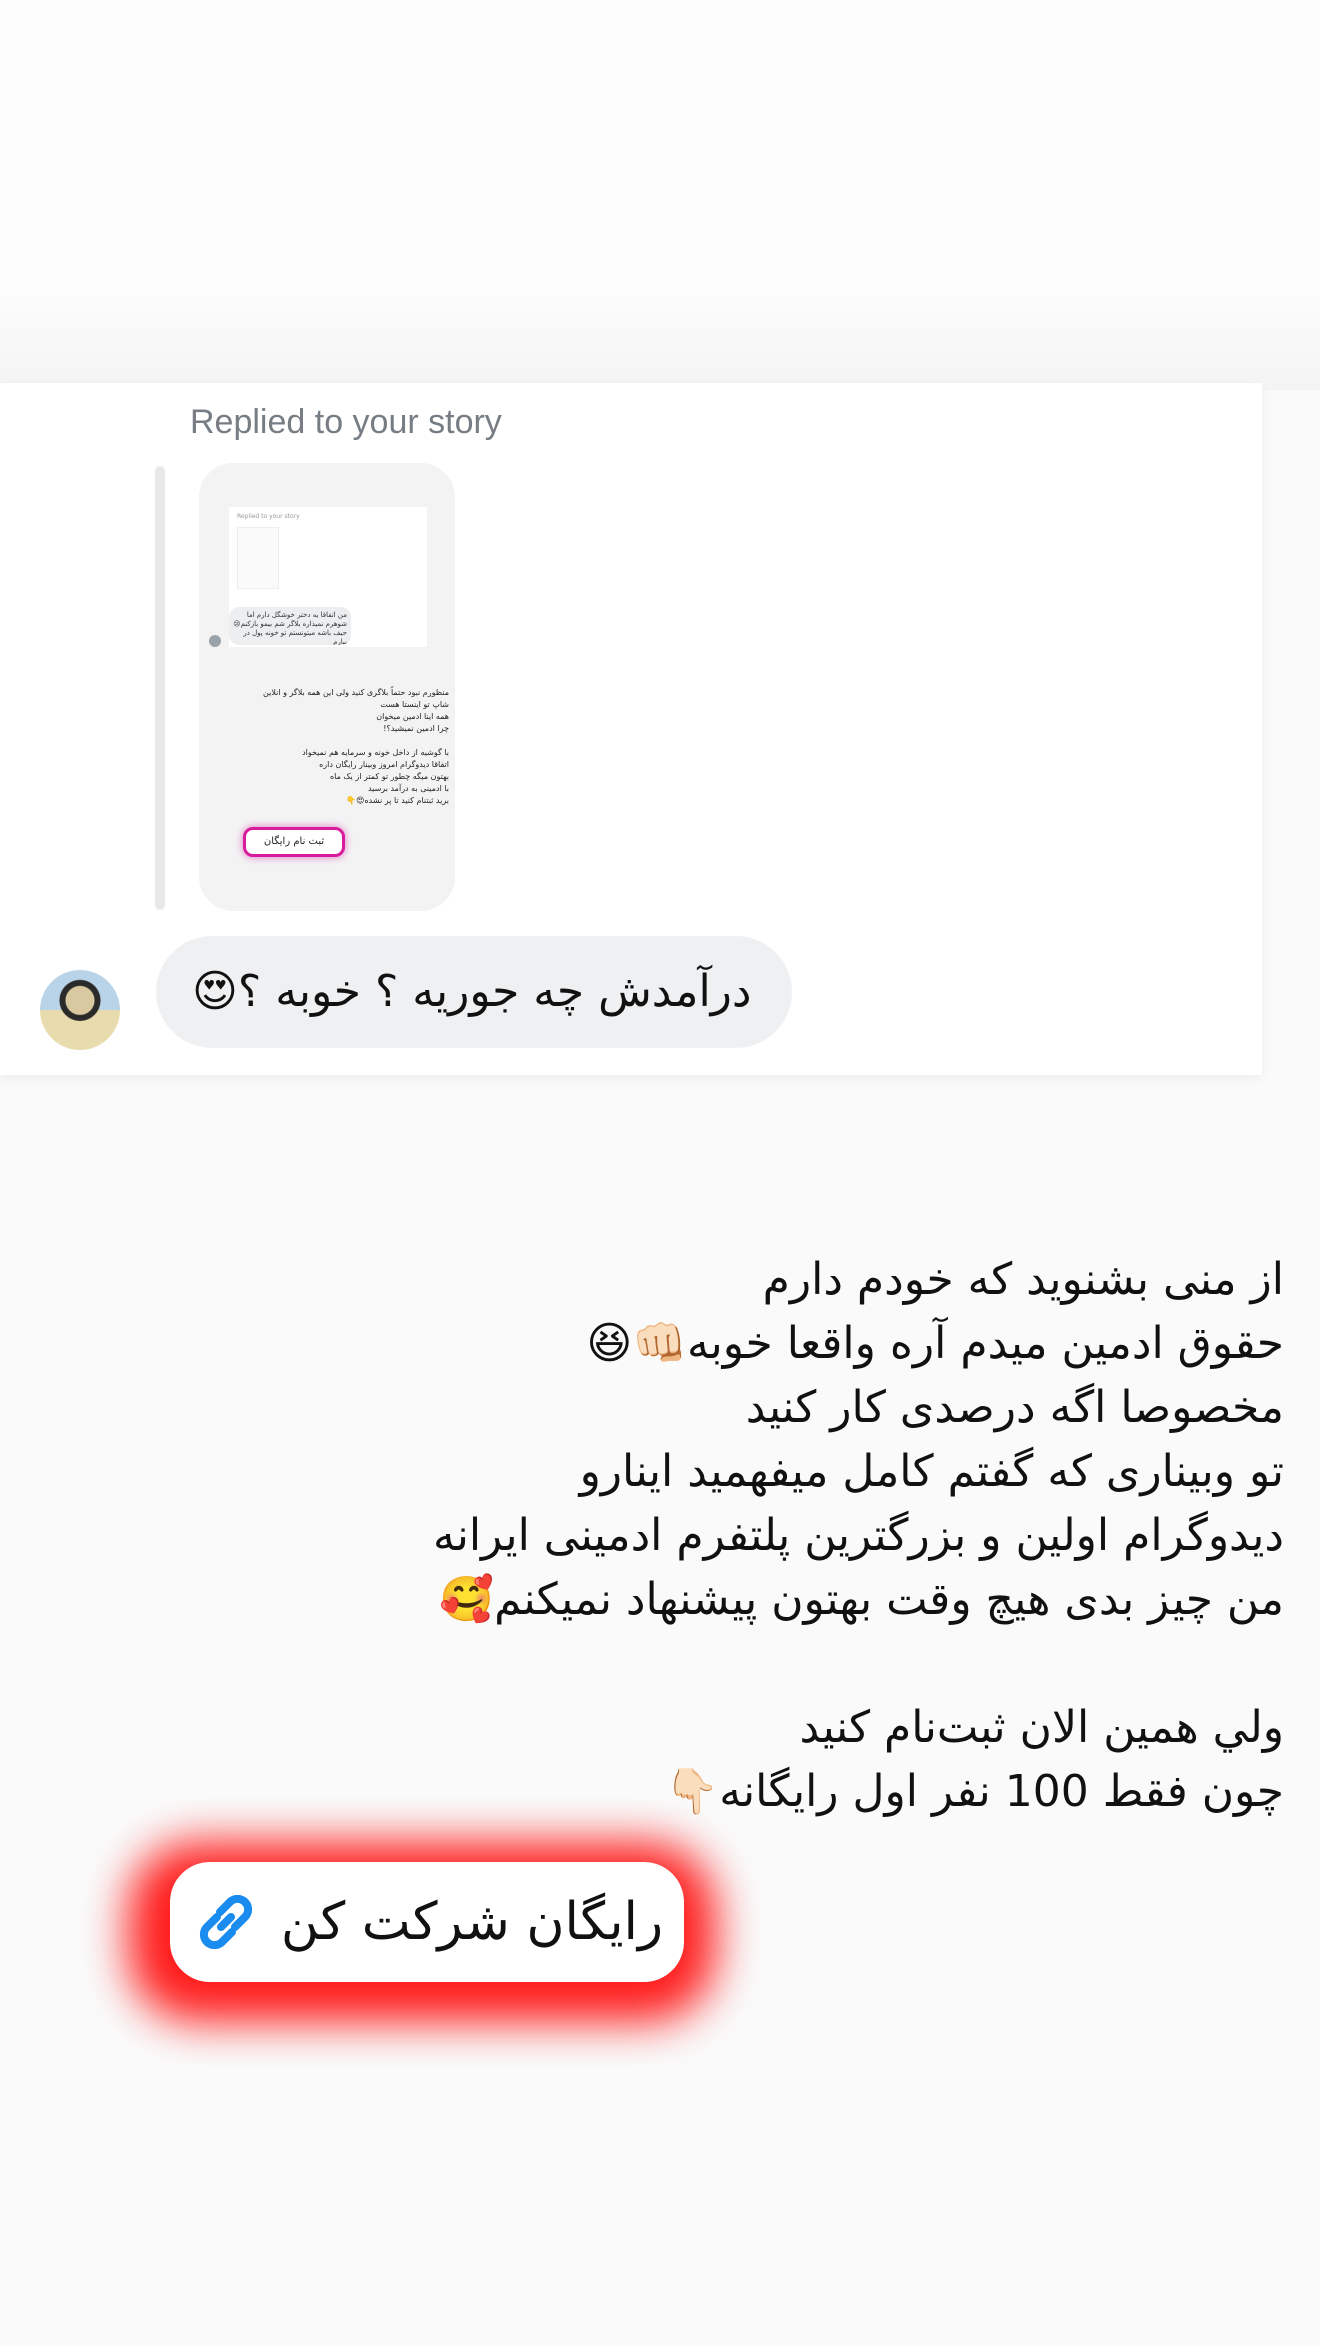 This screenshot has width=1320, height=2346. What do you see at coordinates (472, 1922) in the screenshot?
I see `cta-label: رایگان شرکت کن` at bounding box center [472, 1922].